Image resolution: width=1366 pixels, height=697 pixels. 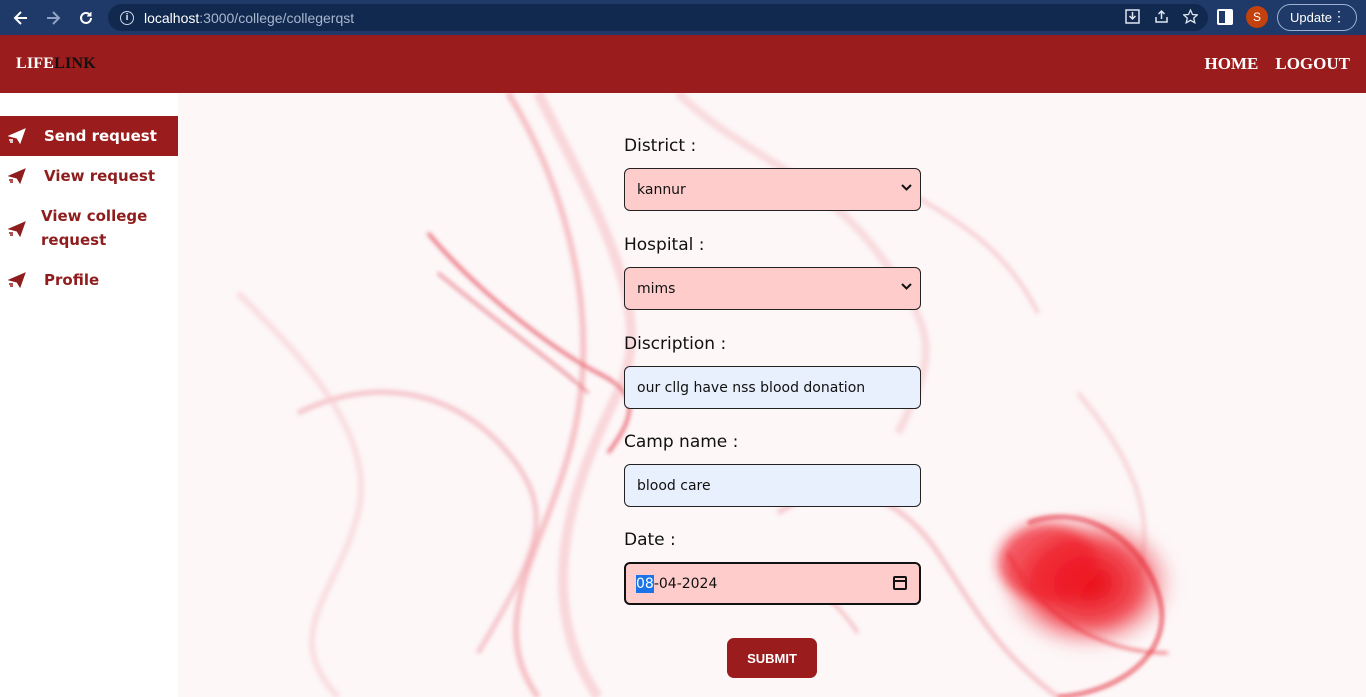 I want to click on camp-name-input: blood care, so click(x=772, y=485).